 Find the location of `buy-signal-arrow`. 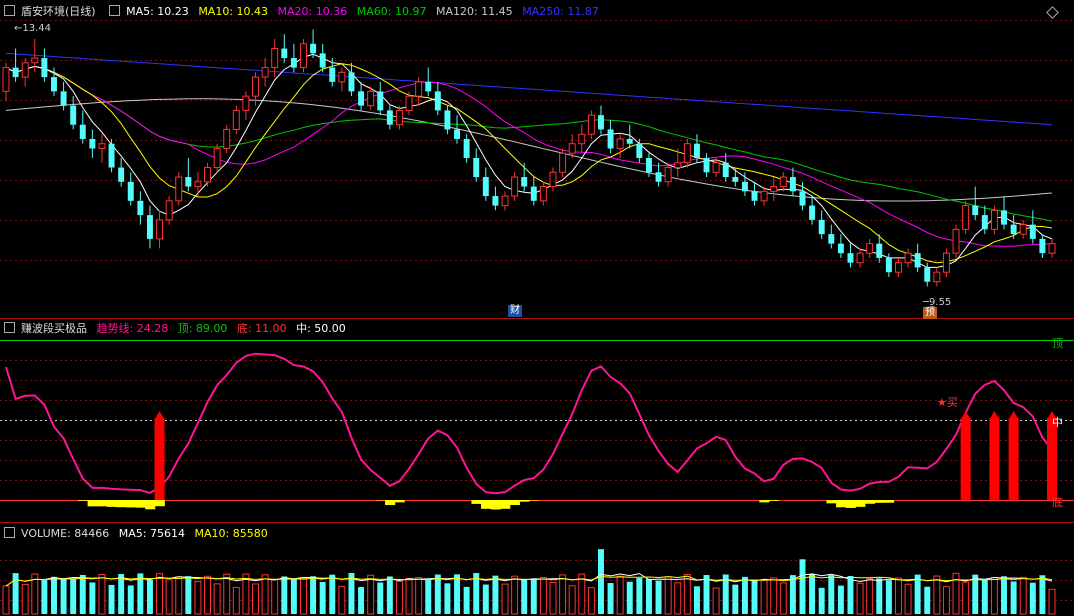

buy-signal-arrow is located at coordinates (994, 414).